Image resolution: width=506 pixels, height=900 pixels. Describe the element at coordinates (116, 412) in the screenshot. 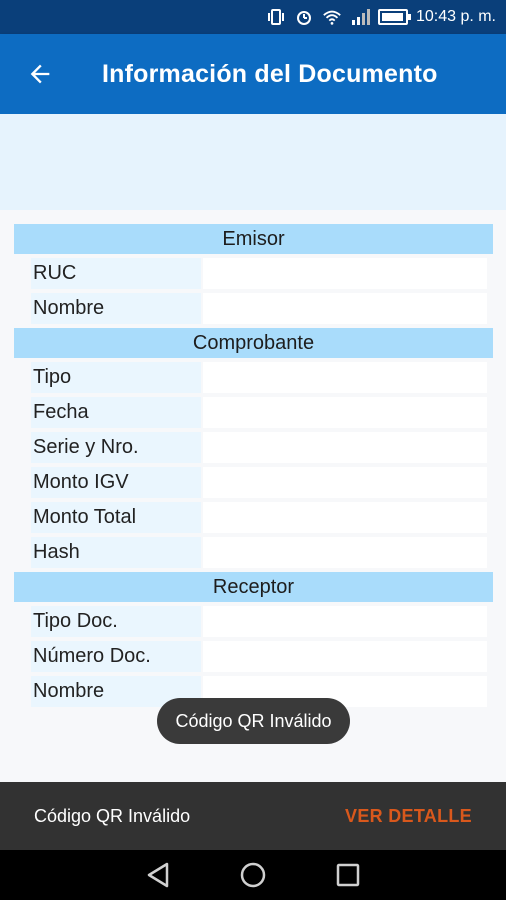

I see `field-label: Fecha` at that location.